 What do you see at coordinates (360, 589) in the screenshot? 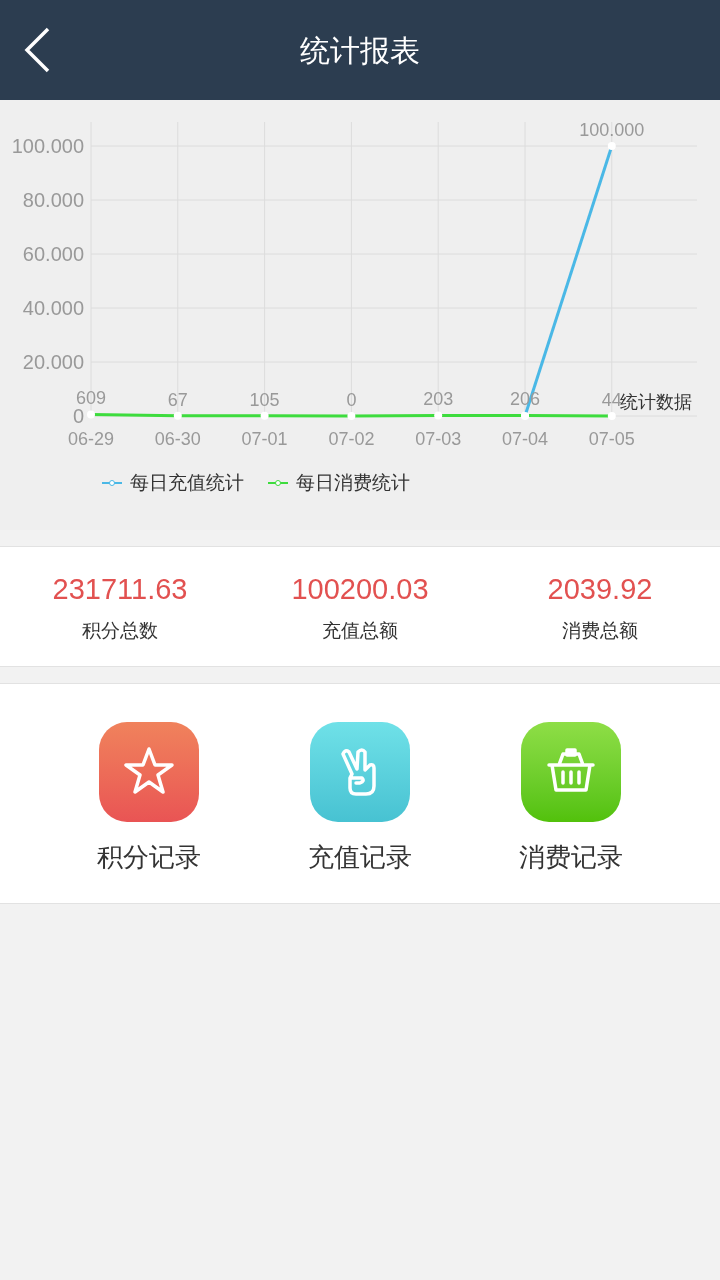
I see `stat-value: 100200.03` at bounding box center [360, 589].